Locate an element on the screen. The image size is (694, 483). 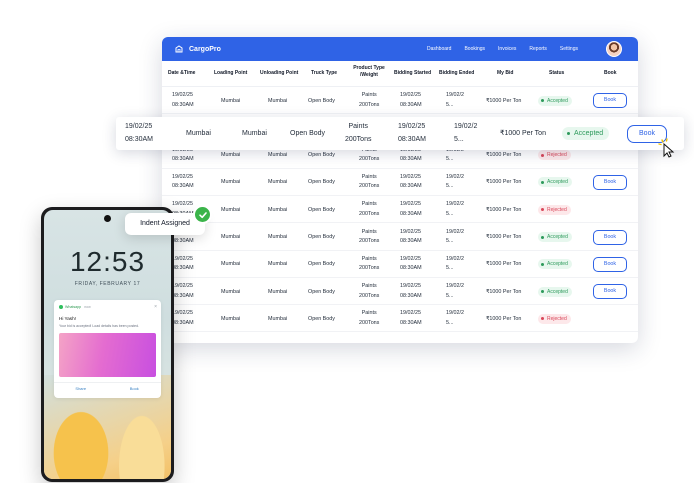
col-product-type: Product Type /Weight is located at coordinates (369, 72).